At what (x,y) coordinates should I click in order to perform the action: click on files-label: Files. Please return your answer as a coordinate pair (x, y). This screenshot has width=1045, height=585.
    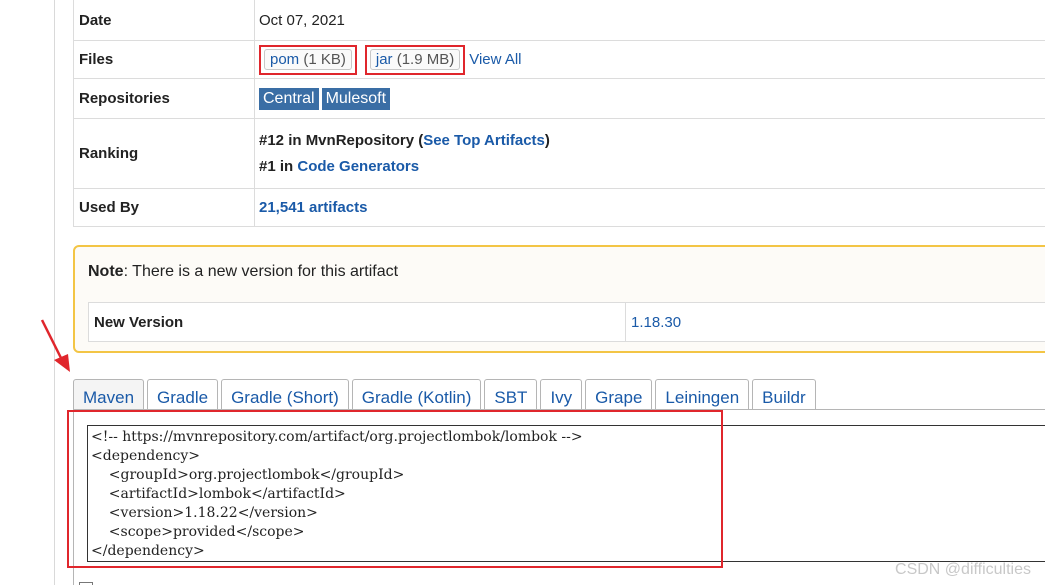
    Looking at the image, I should click on (164, 59).